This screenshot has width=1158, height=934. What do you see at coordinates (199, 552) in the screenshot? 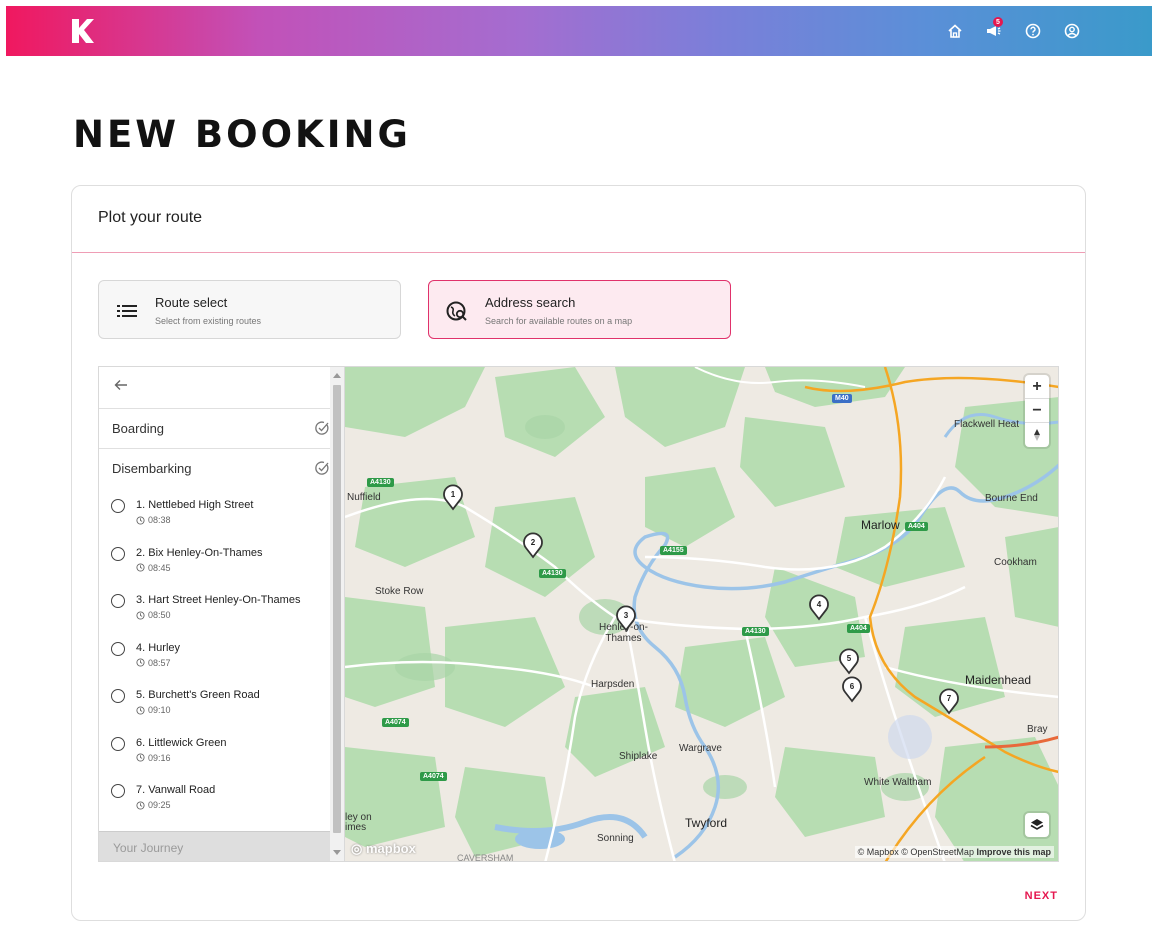
I see `stop-name: 2. Bix Henley-On-Thames` at bounding box center [199, 552].